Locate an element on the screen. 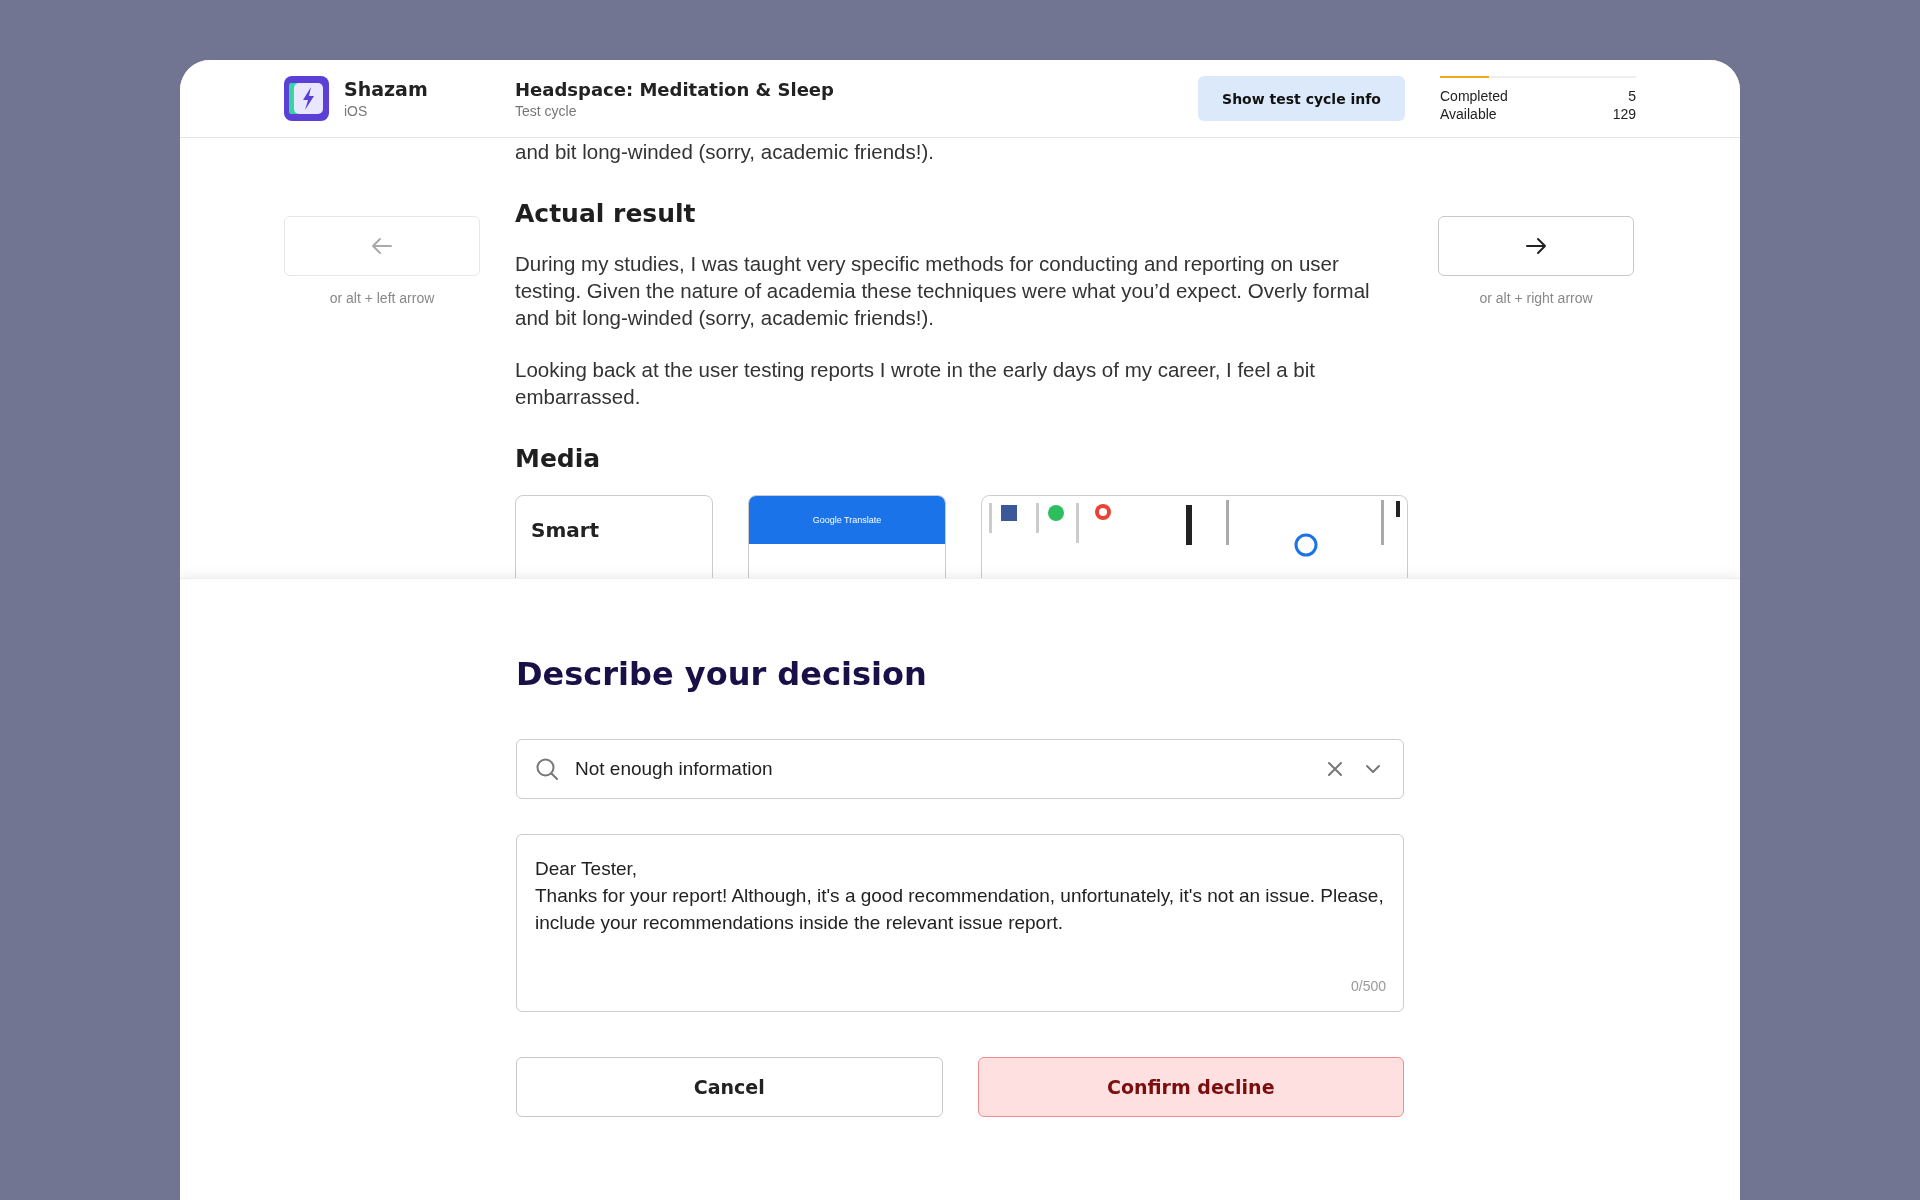 This screenshot has width=1920, height=1200. test-cycle-title: Headspace: Meditation & Sleep is located at coordinates (675, 89).